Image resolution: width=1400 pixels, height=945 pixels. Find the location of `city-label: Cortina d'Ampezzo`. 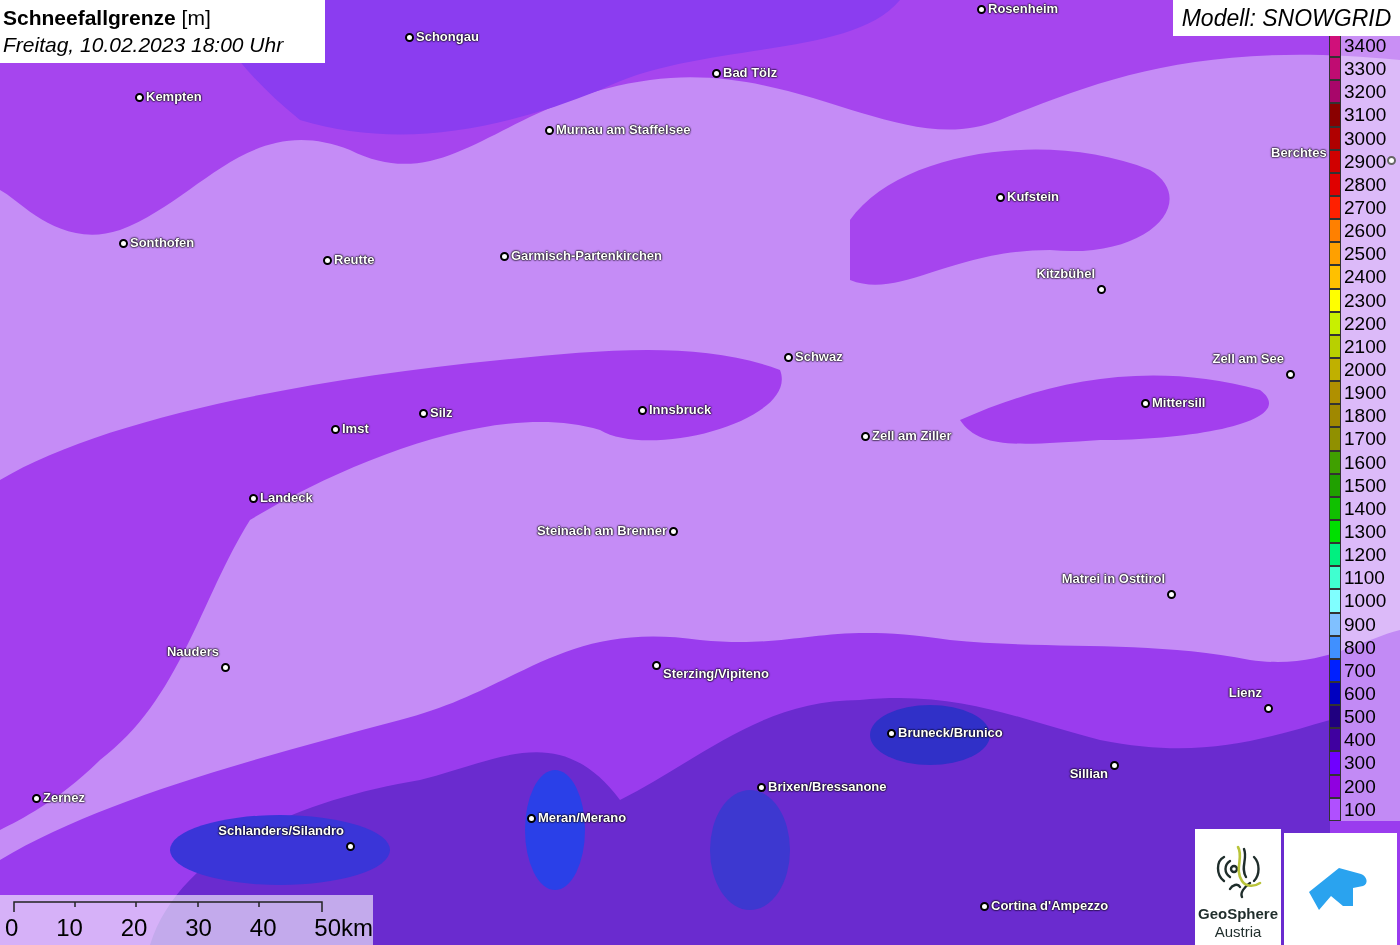

city-label: Cortina d'Ampezzo is located at coordinates (1050, 906).